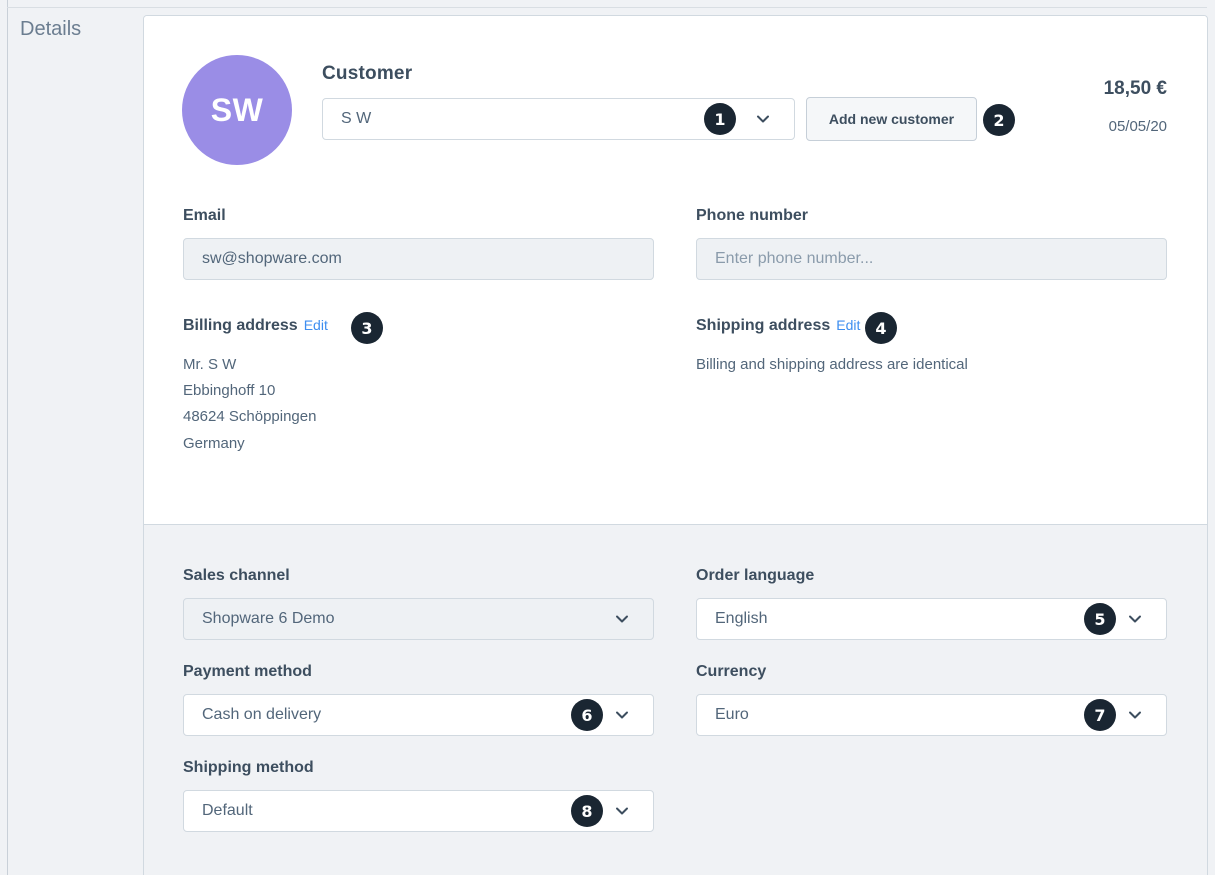 This screenshot has height=875, width=1215. What do you see at coordinates (240, 325) in the screenshot?
I see `billing-address-title: Billing address` at bounding box center [240, 325].